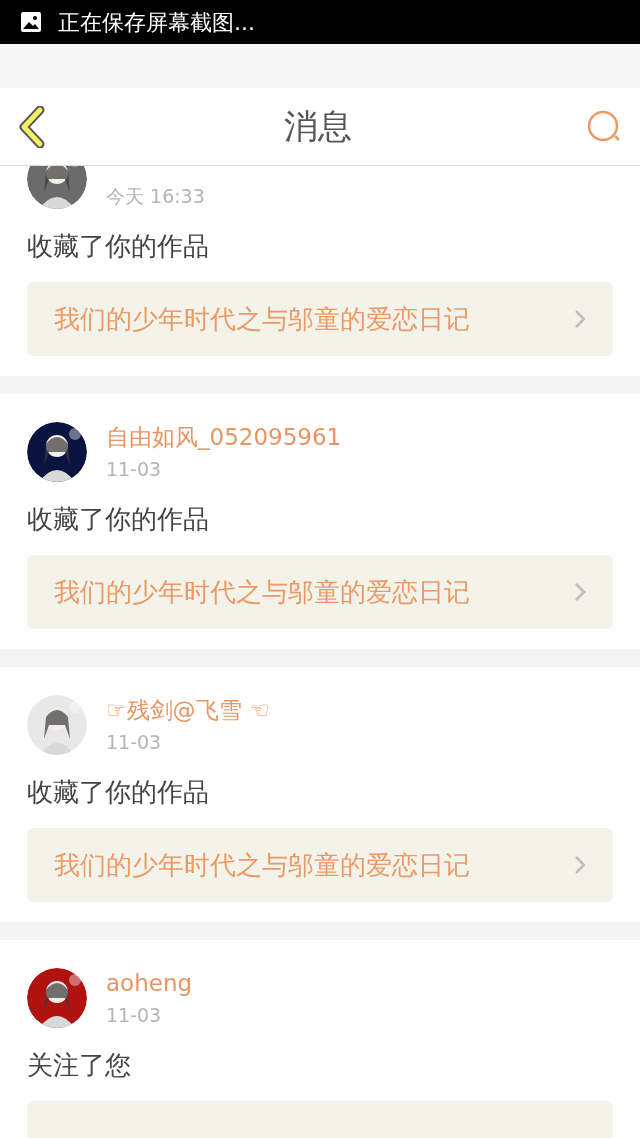 This screenshot has height=1138, width=640. Describe the element at coordinates (155, 196) in the screenshot. I see `message-time: 今天 16:33` at that location.